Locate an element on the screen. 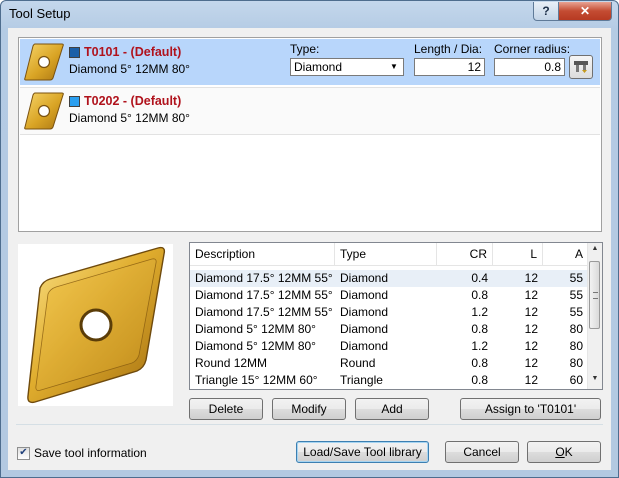  table-row: Diamond 5° 12MM 80° Diamond 1.2 12 80 is located at coordinates (389, 346).